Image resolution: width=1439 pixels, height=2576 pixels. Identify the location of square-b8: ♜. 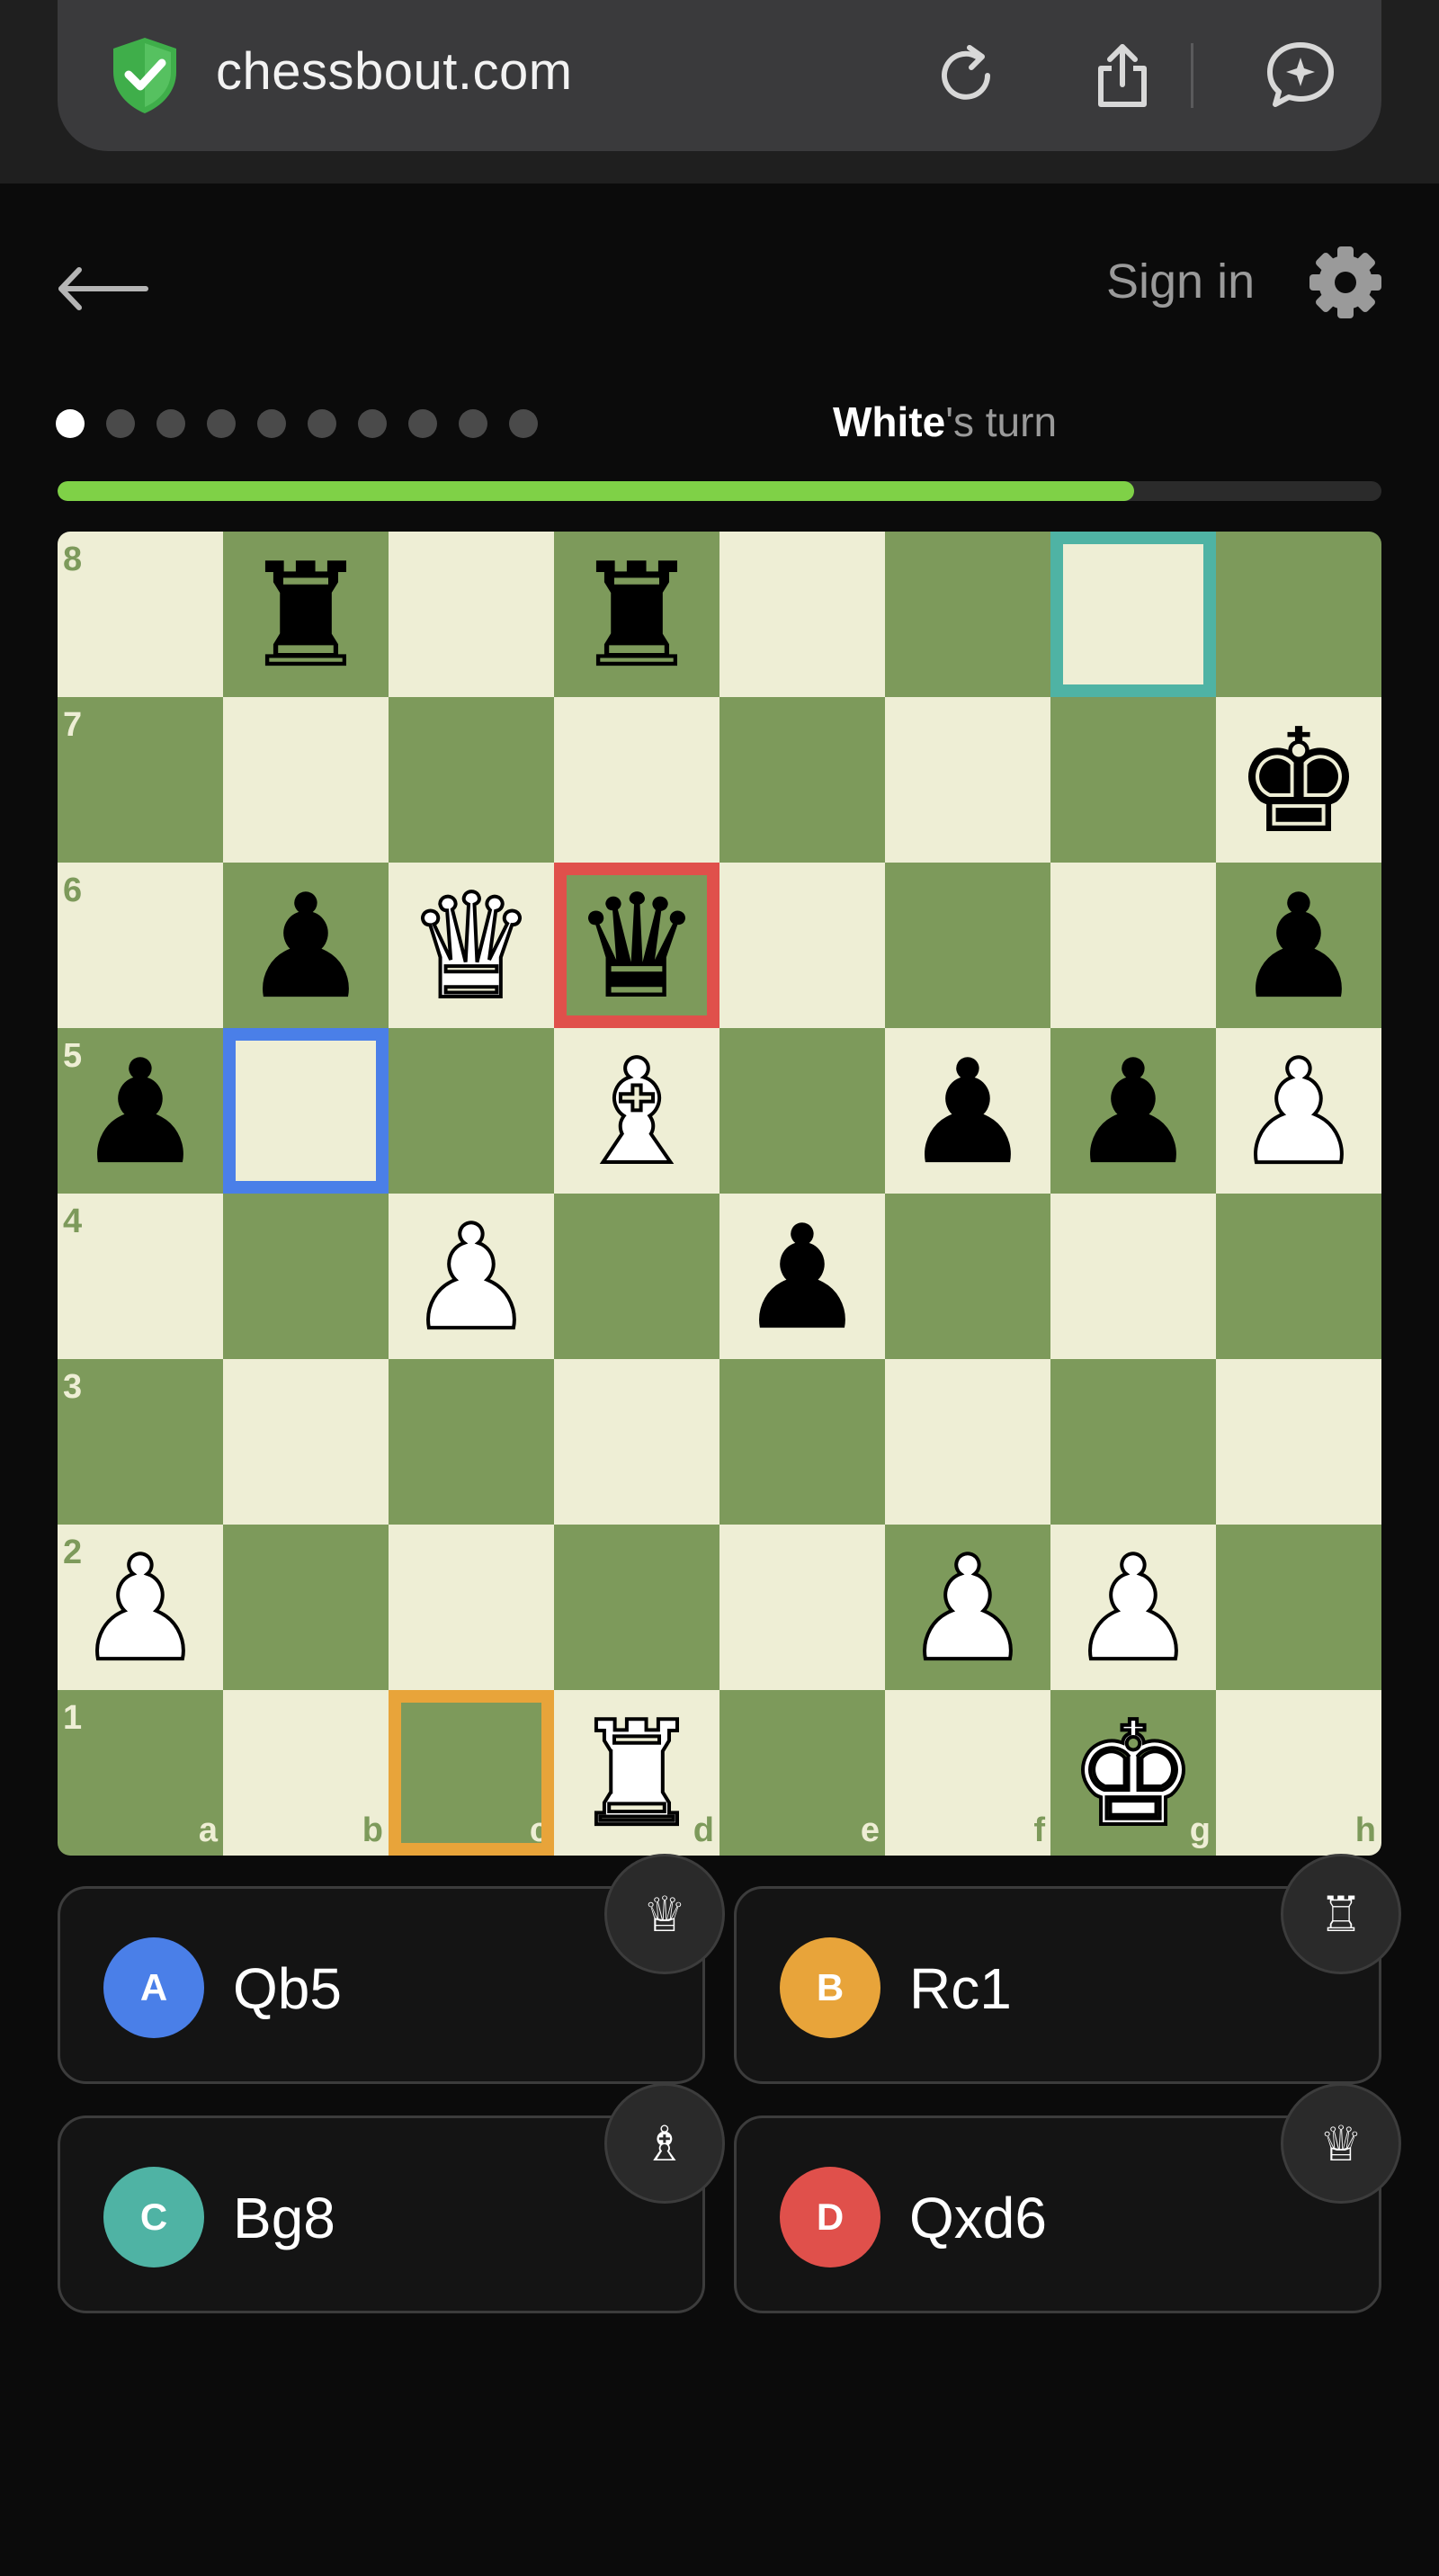
(306, 614).